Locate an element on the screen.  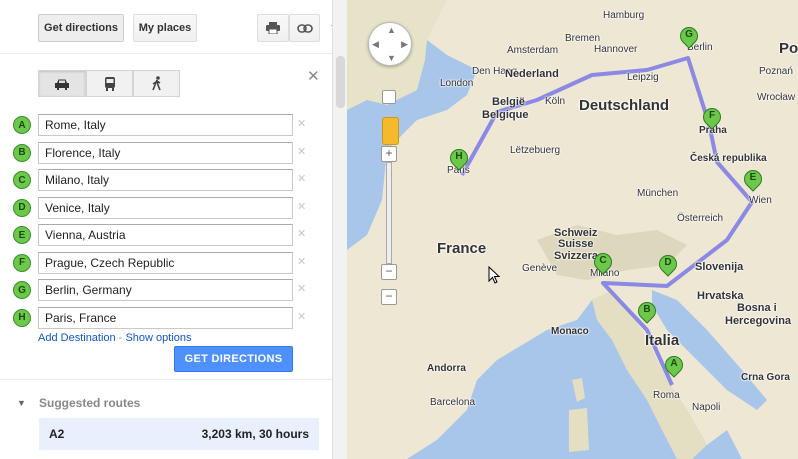
label-hamburg: Hamburg is located at coordinates (624, 15).